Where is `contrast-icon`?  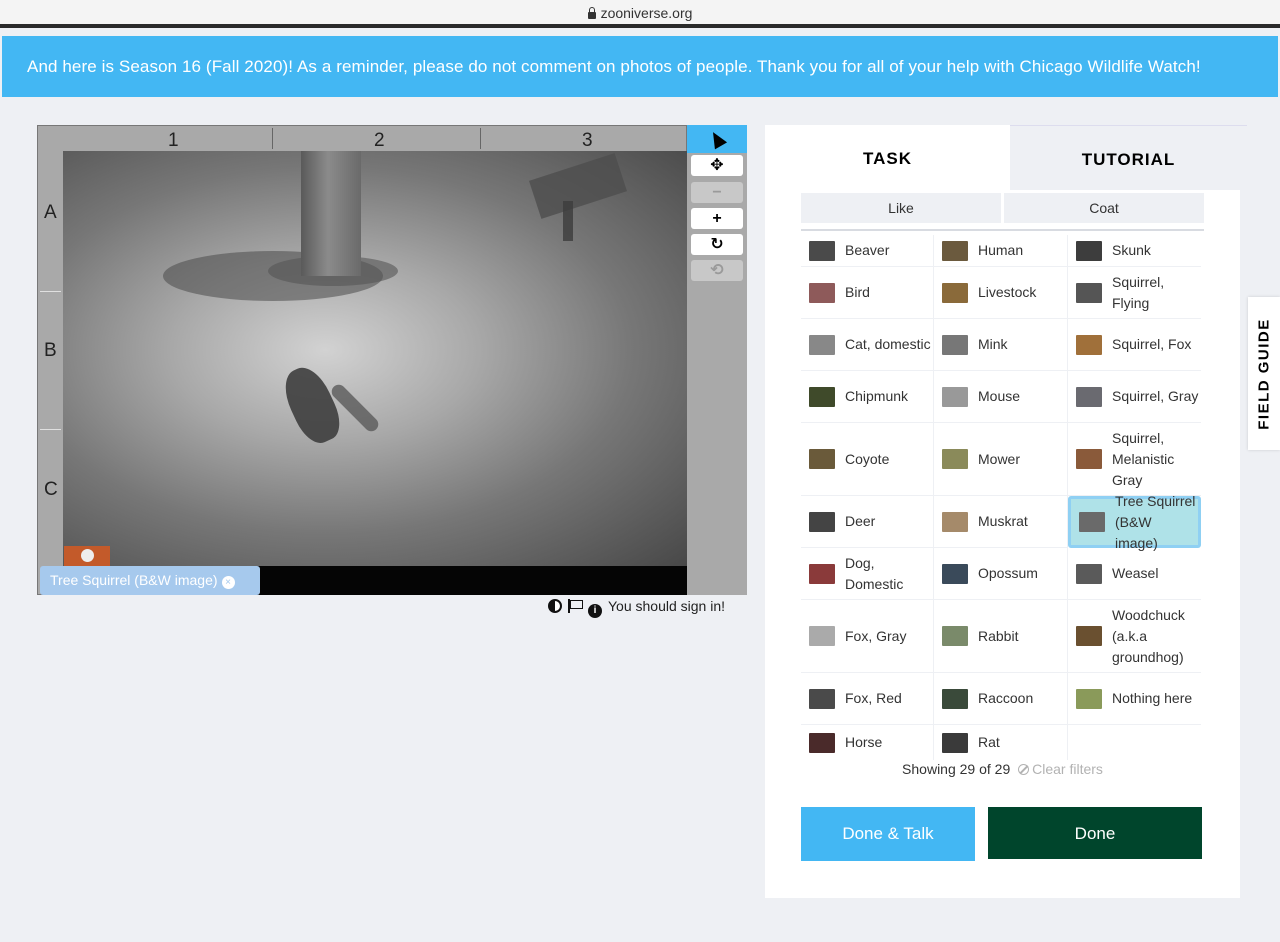 contrast-icon is located at coordinates (555, 606).